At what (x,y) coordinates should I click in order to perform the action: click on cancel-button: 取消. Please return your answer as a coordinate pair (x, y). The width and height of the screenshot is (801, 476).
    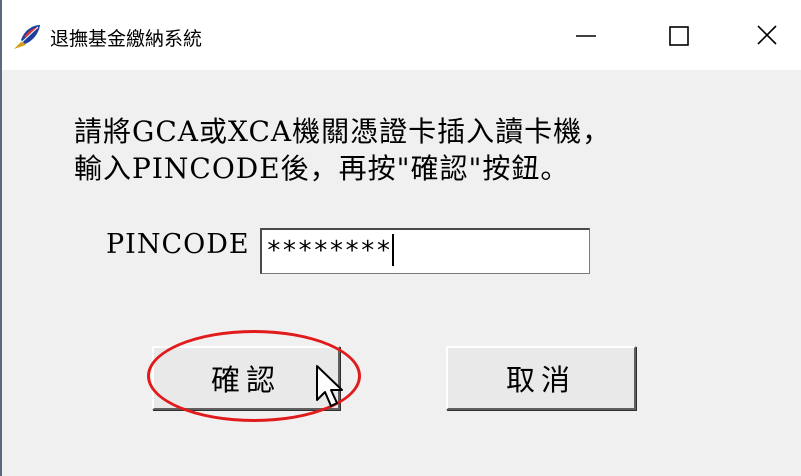
    Looking at the image, I should click on (541, 378).